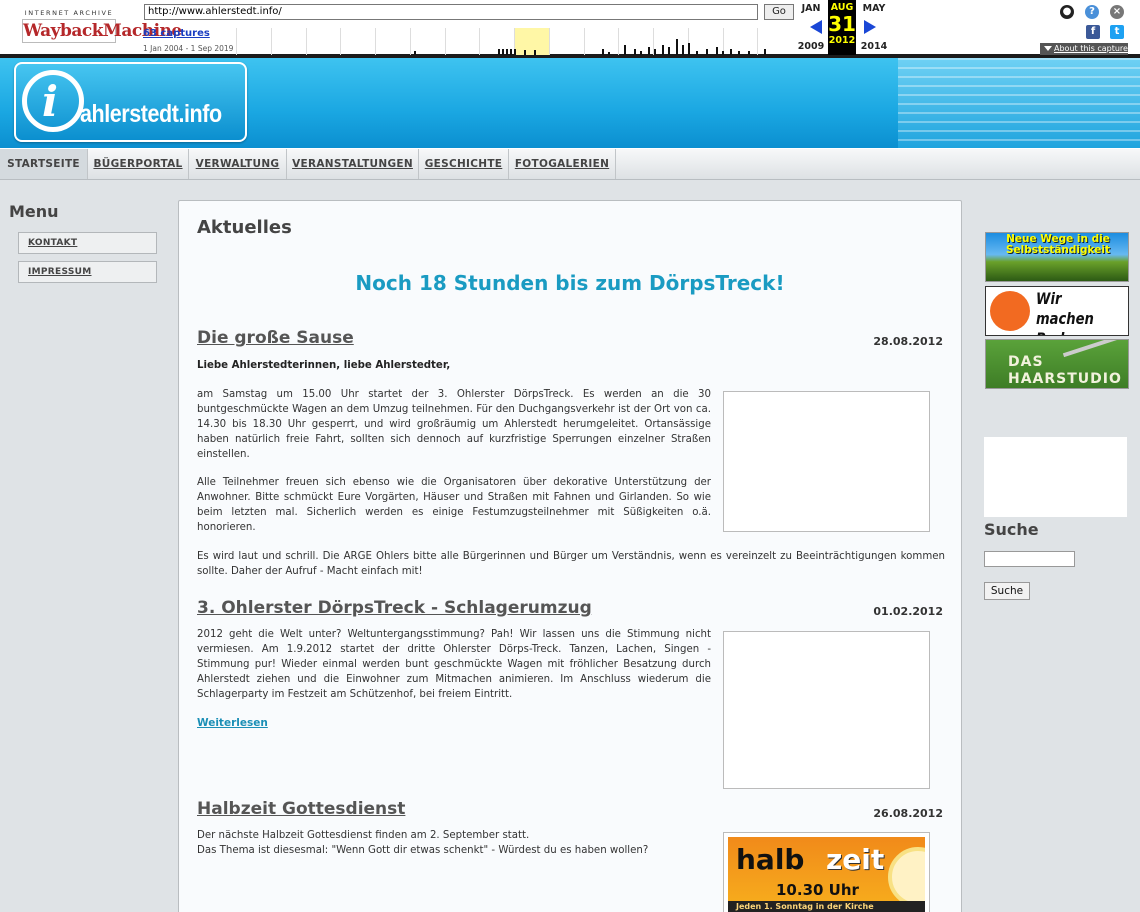 This screenshot has width=1140, height=912. I want to click on logo-letter: i, so click(50, 101).